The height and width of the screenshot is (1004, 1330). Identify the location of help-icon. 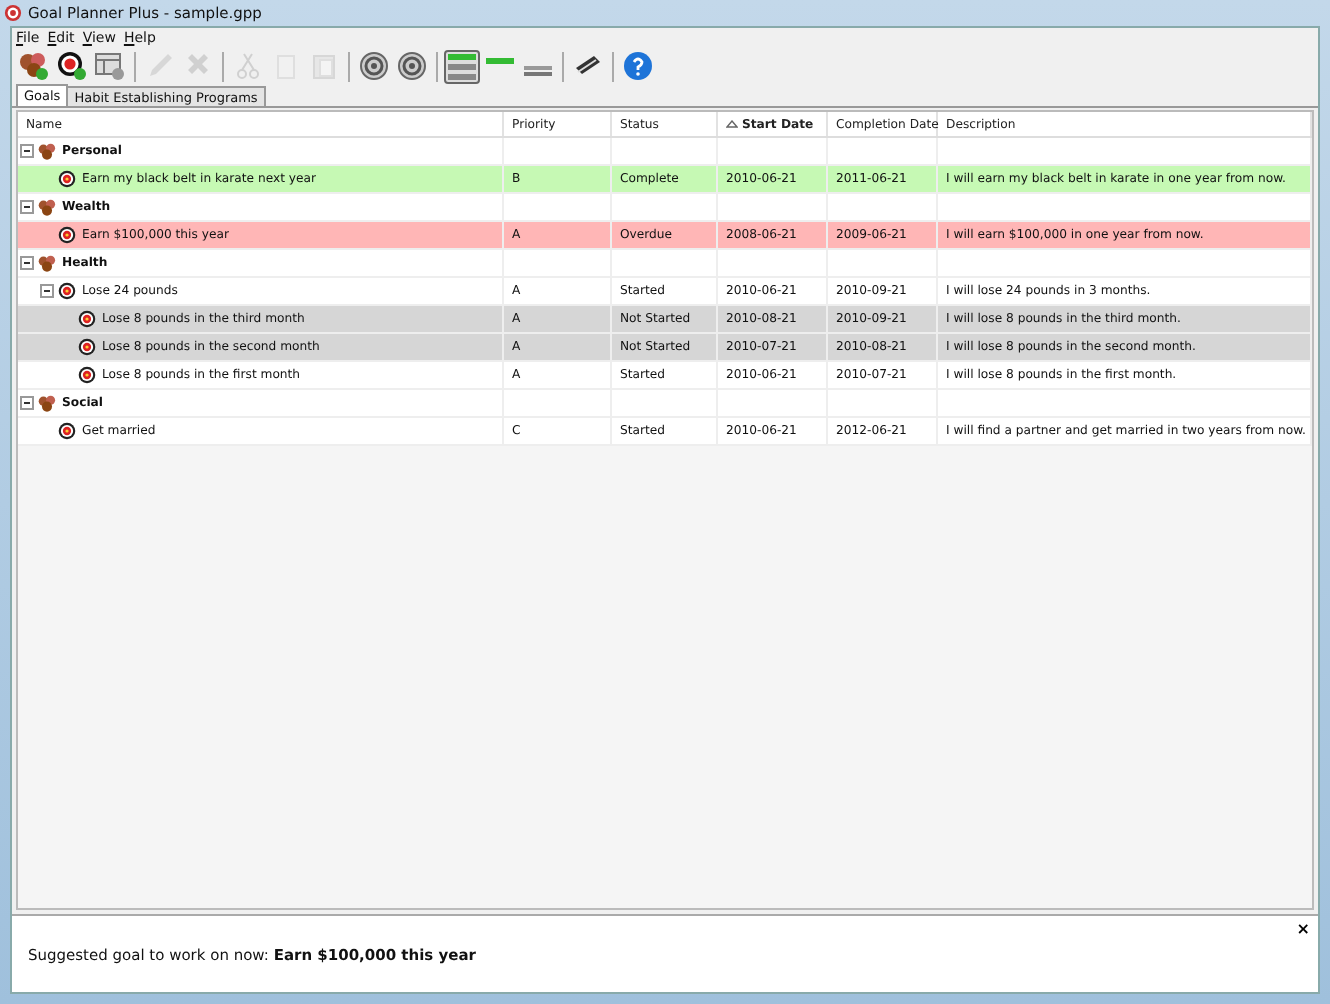
(638, 66).